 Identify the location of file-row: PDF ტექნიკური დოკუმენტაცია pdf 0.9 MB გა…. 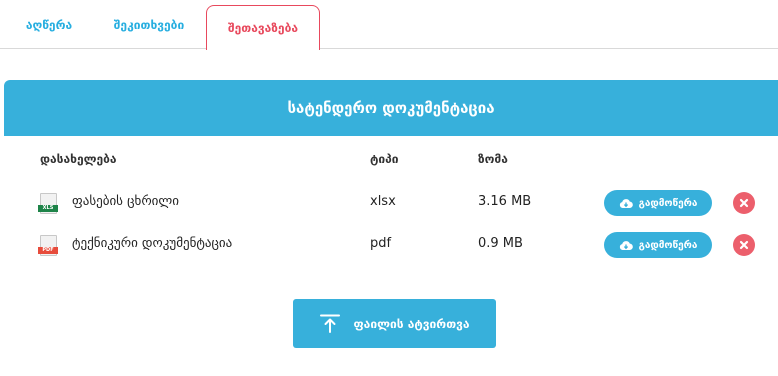
(391, 245).